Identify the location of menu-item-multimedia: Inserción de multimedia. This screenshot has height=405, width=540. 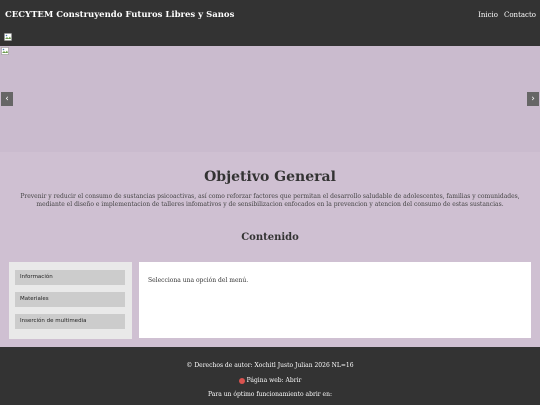
(70, 321).